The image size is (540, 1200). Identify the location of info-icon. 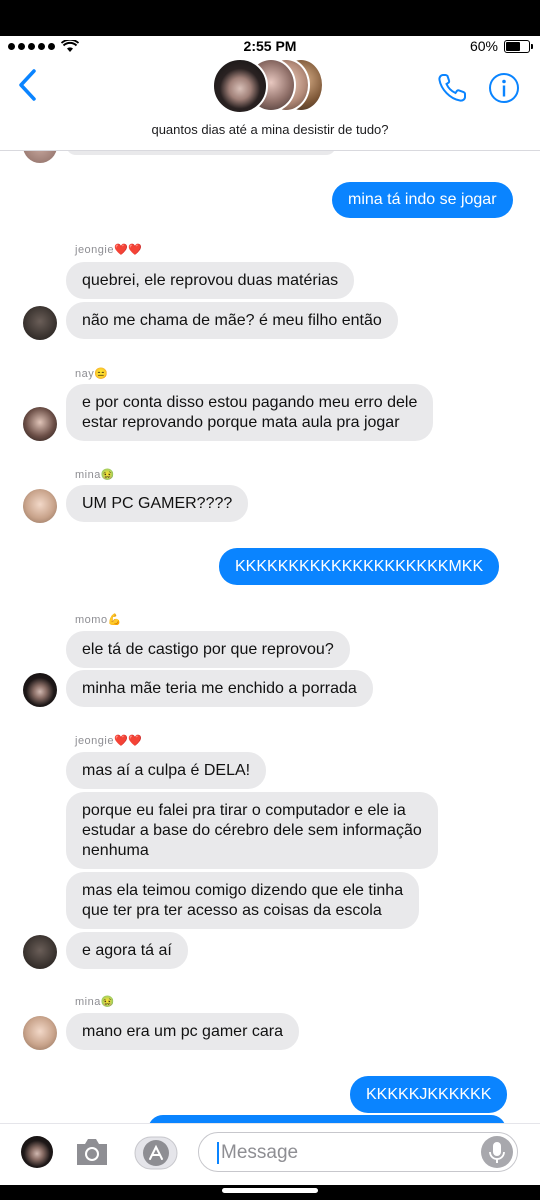
(504, 88).